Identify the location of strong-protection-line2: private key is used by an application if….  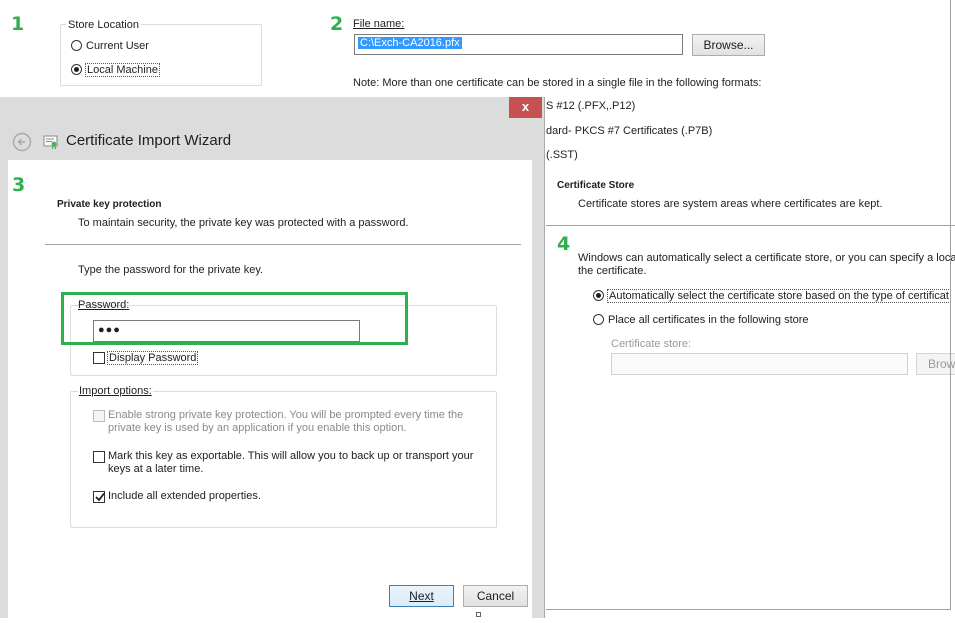
(257, 428).